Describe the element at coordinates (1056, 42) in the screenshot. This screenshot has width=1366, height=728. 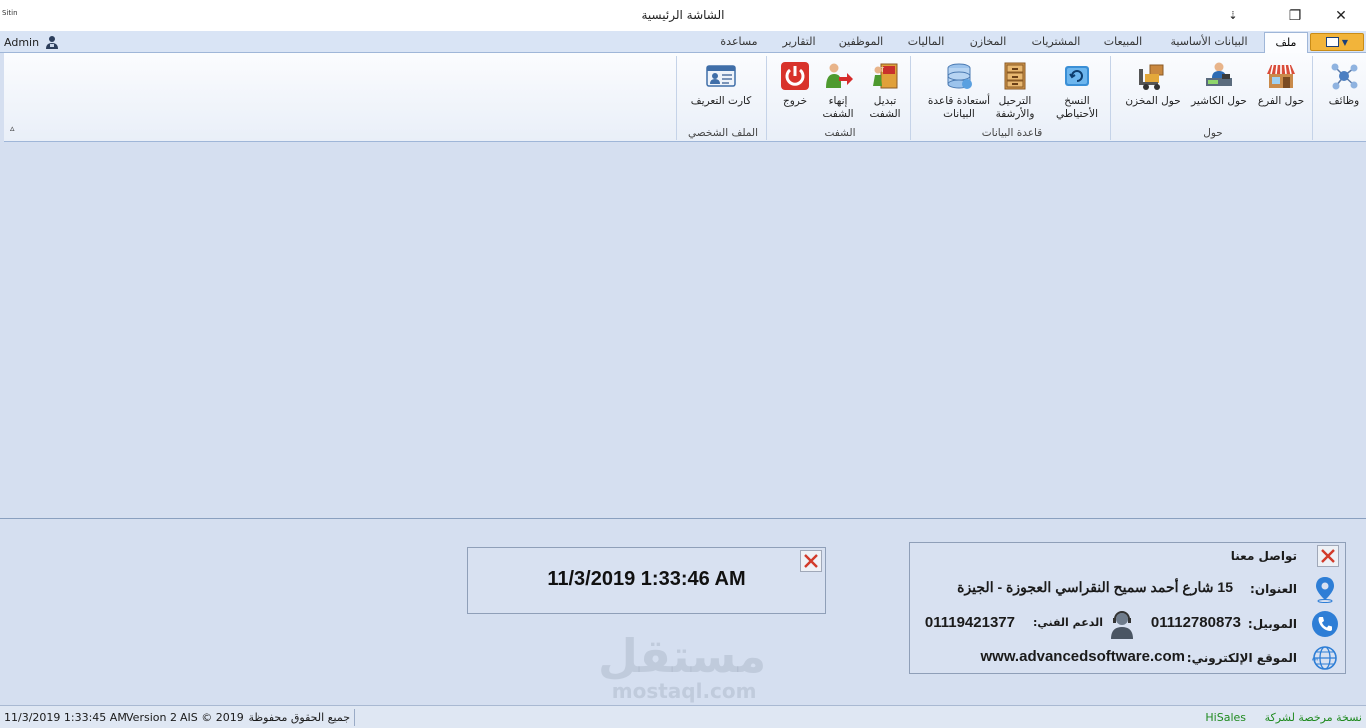
I see `tab-purchases: المشتريات` at that location.